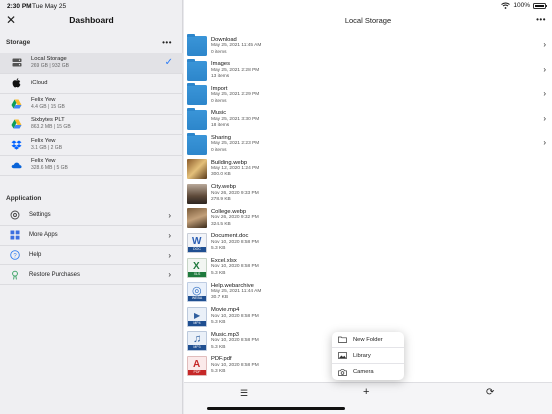 This screenshot has width=552, height=414. What do you see at coordinates (342, 372) in the screenshot?
I see `camera-icon` at bounding box center [342, 372].